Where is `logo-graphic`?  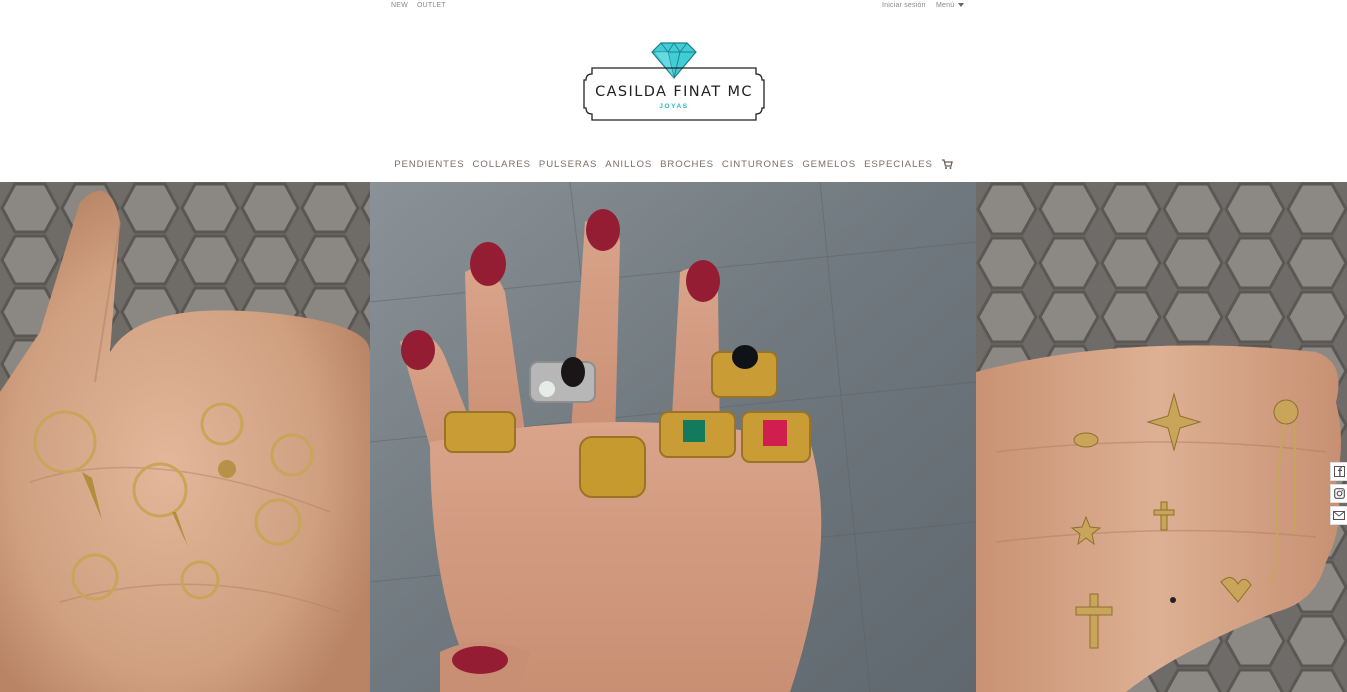 logo-graphic is located at coordinates (674, 81).